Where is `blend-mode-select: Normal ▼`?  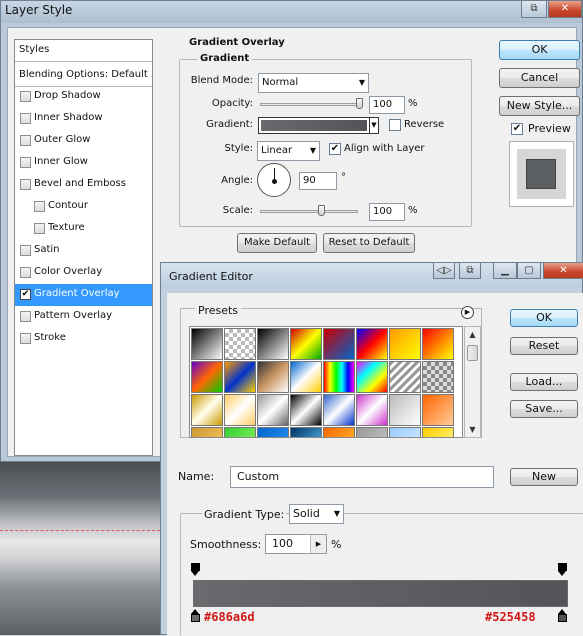
blend-mode-select: Normal ▼ is located at coordinates (313, 83).